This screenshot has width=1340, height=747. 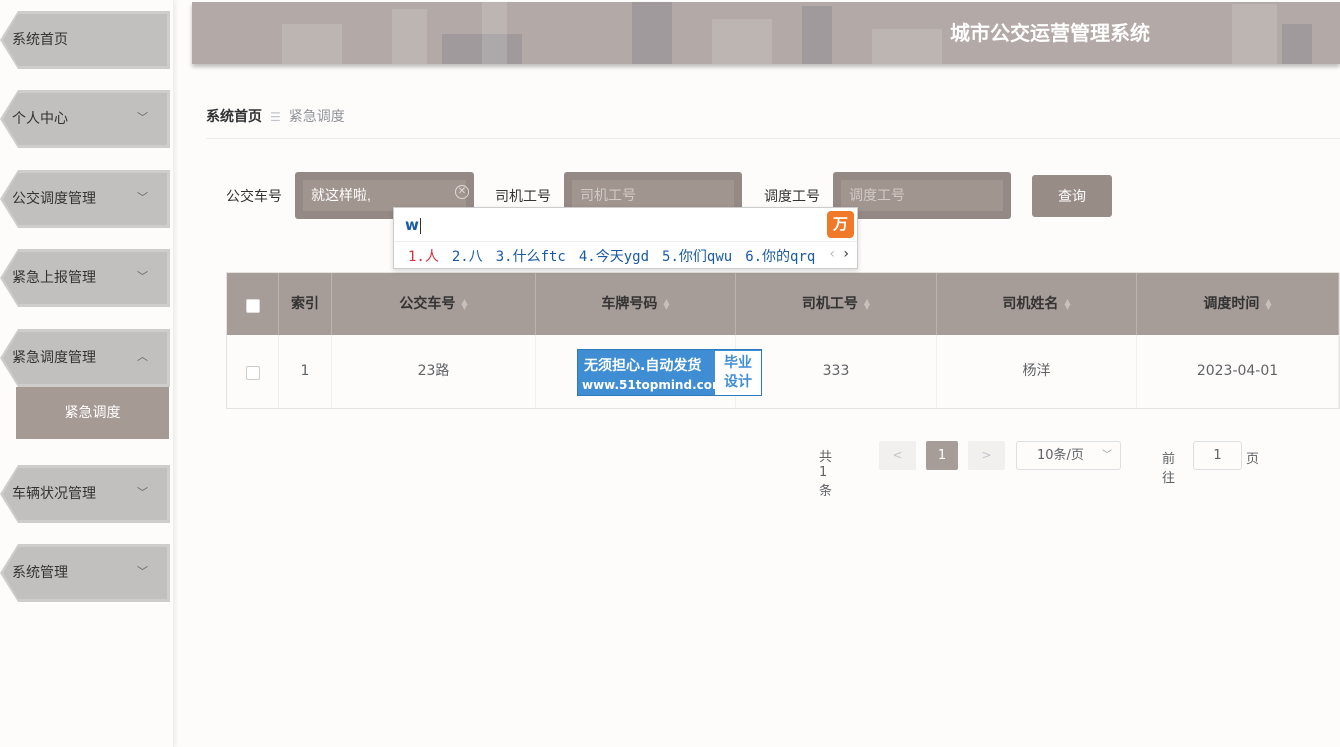 I want to click on page-suffix-label: 页, so click(x=1253, y=459).